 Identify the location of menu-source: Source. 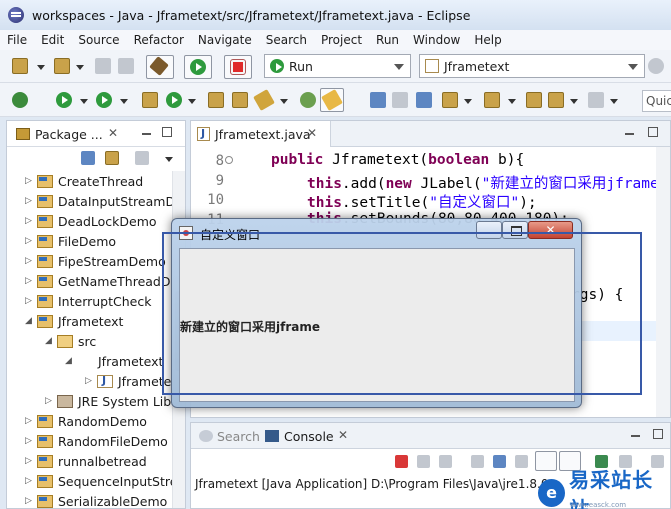
(98, 40).